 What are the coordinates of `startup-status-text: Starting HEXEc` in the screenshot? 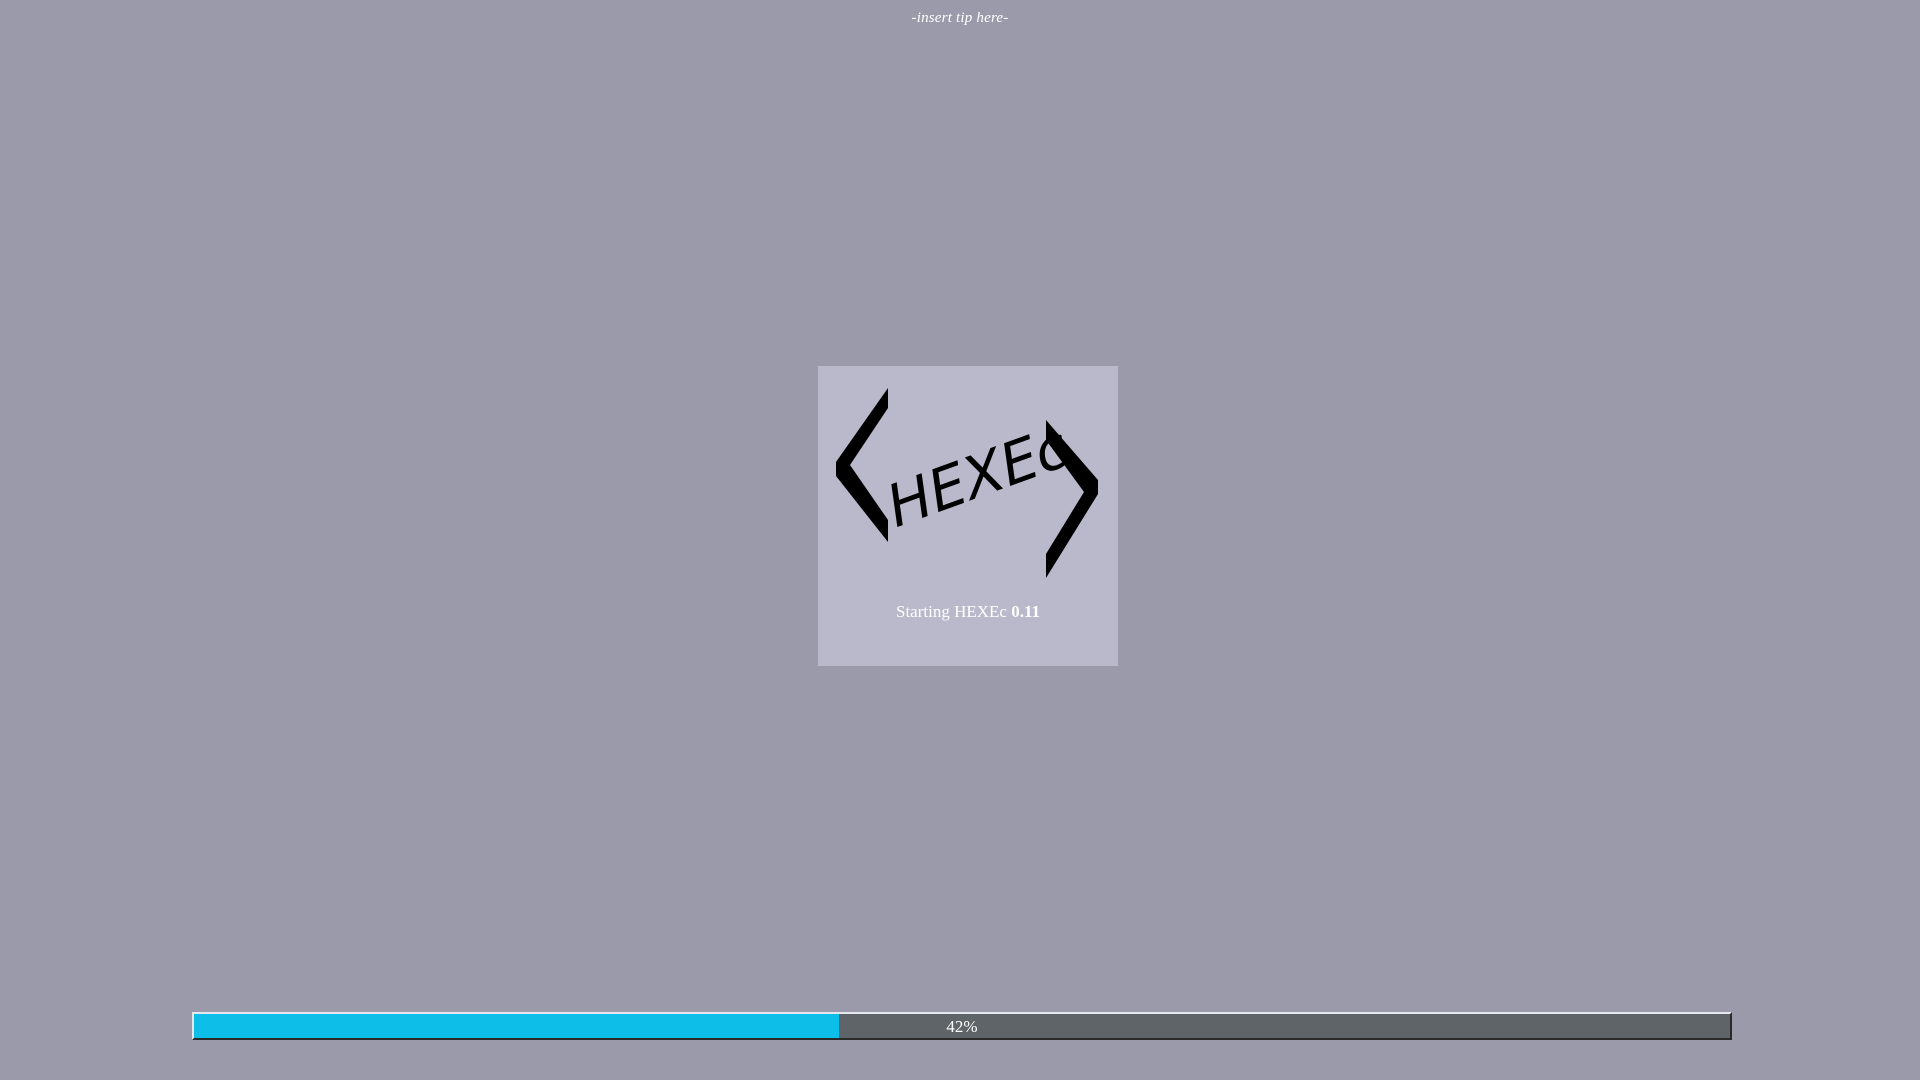 It's located at (951, 611).